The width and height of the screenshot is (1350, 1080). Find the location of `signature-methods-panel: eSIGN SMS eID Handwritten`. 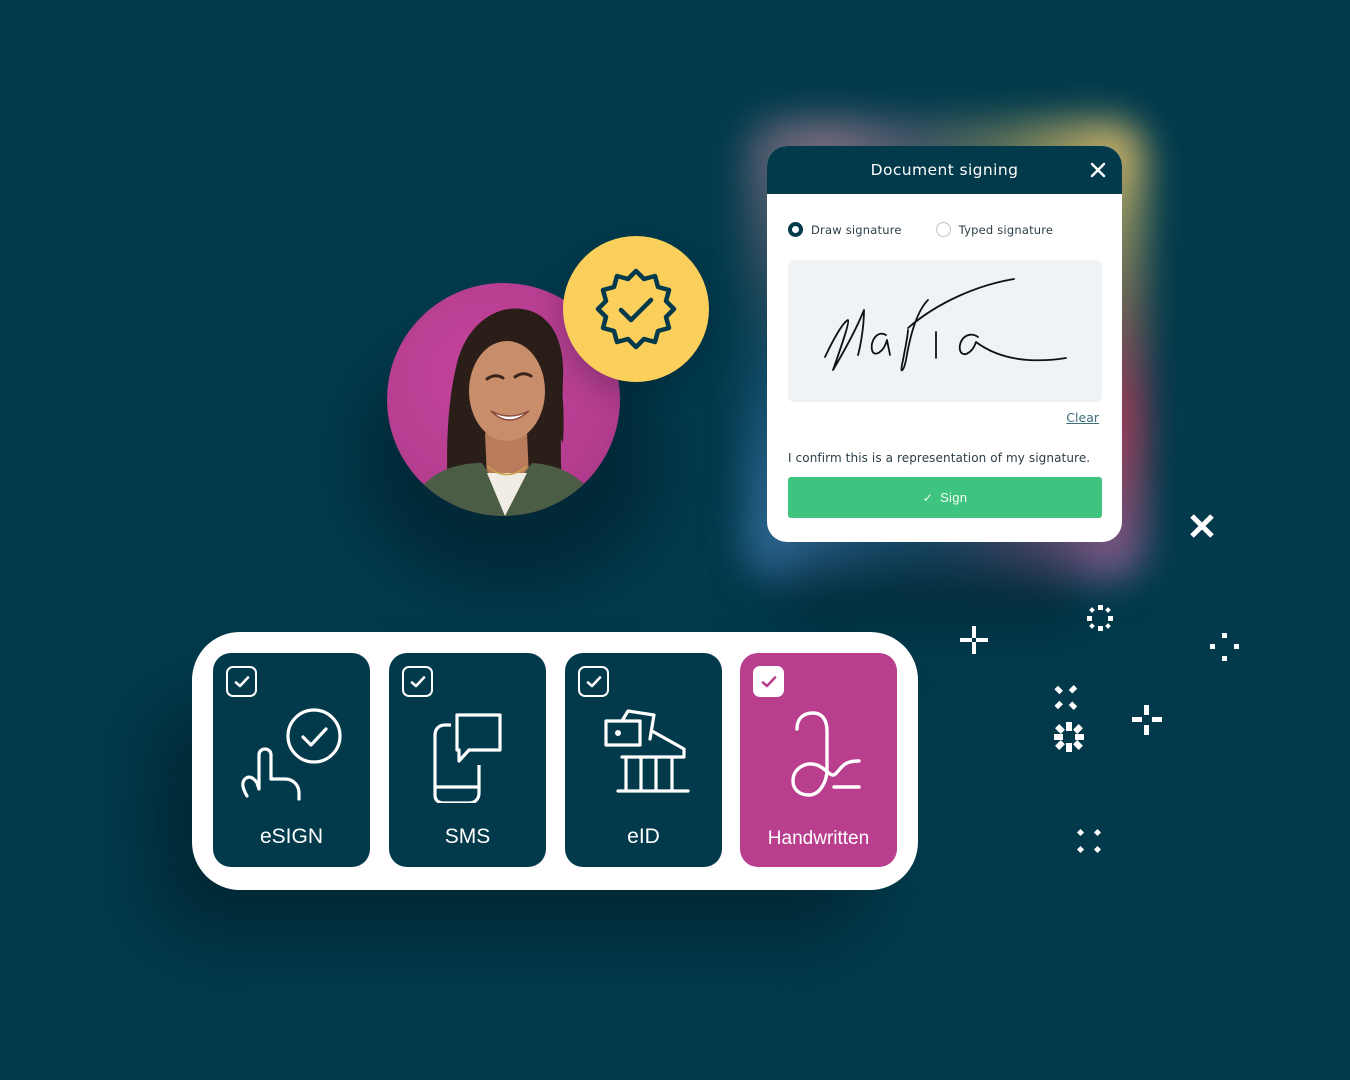

signature-methods-panel: eSIGN SMS eID Handwritten is located at coordinates (555, 761).